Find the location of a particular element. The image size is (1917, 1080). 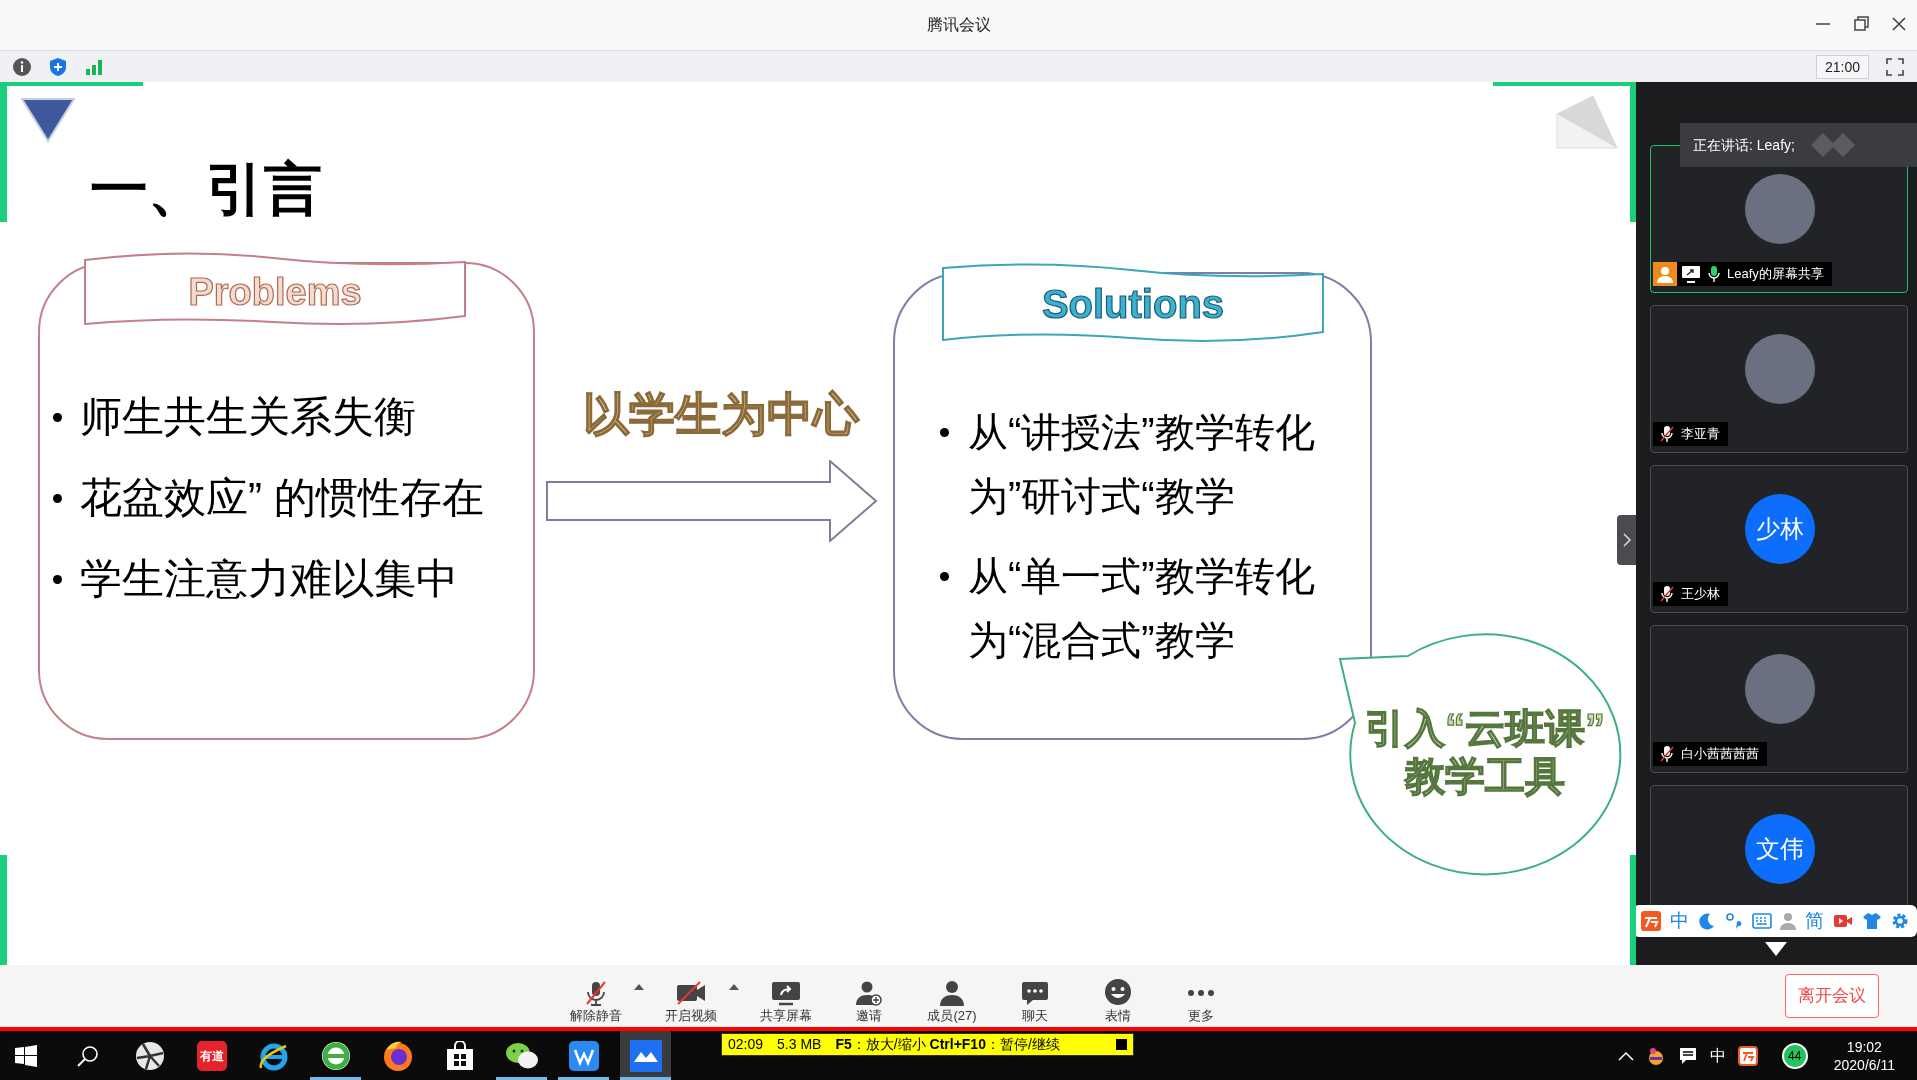

toolbar-button: 表情 is located at coordinates (1118, 996).